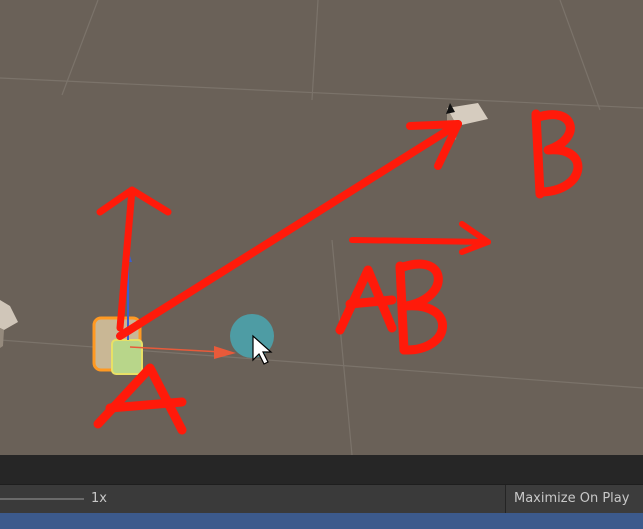  Describe the element at coordinates (391, 307) in the screenshot. I see `letter-ab-annotation` at that location.